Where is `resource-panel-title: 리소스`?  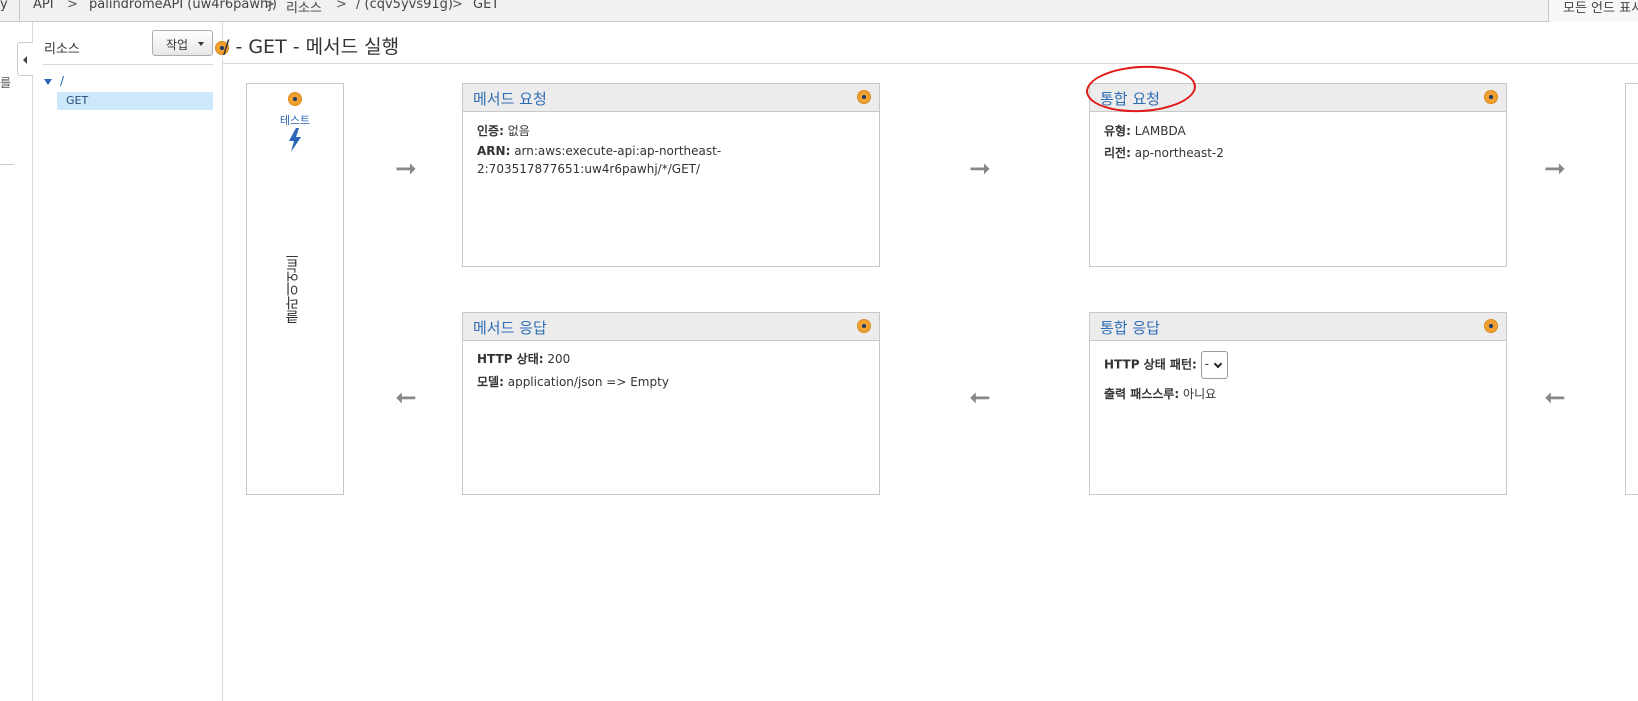 resource-panel-title: 리소스 is located at coordinates (62, 49).